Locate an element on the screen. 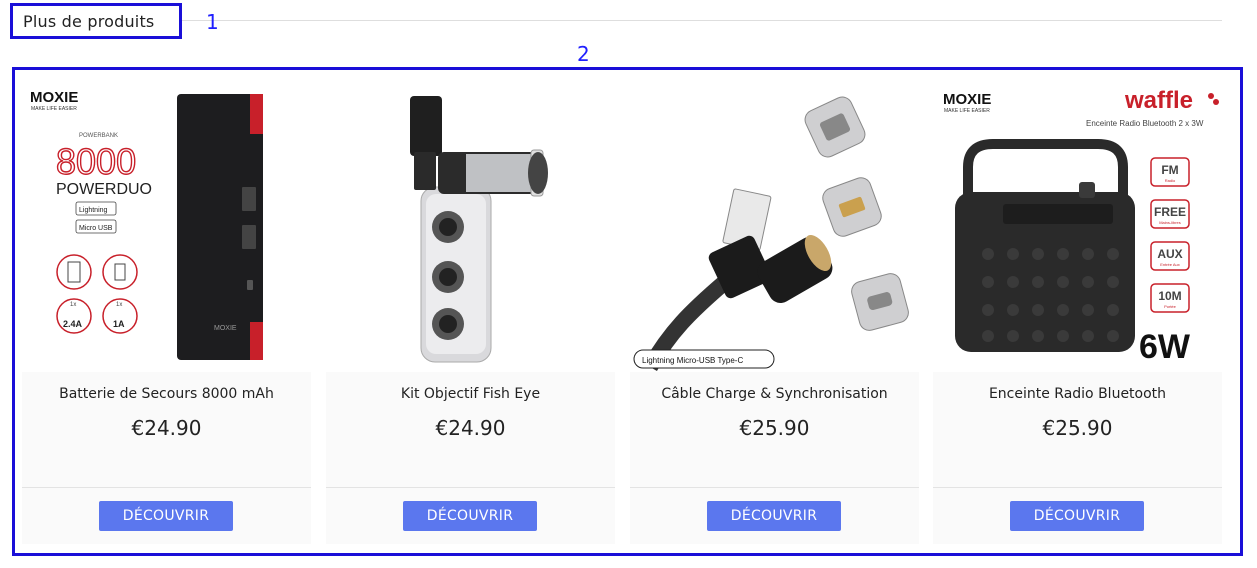 This screenshot has width=1257, height=568. powerbank-label: POWERBANK is located at coordinates (98, 136).